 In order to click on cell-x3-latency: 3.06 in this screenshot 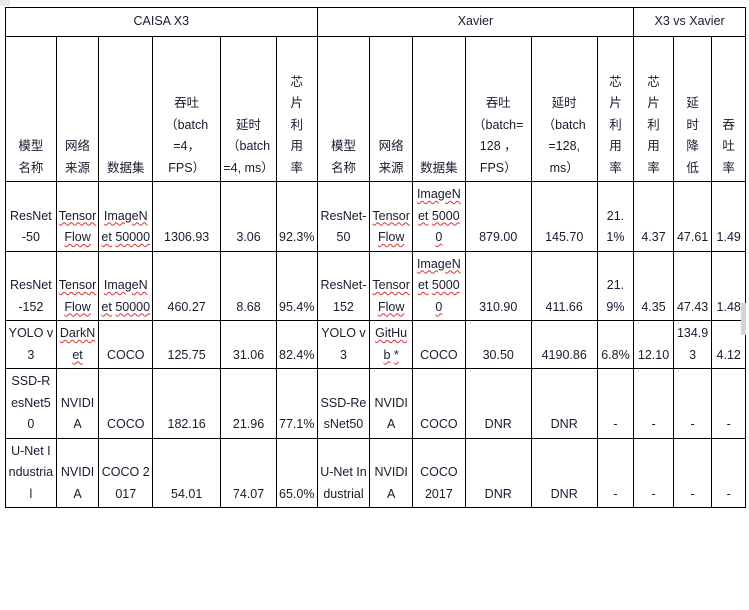, I will do `click(248, 216)`.